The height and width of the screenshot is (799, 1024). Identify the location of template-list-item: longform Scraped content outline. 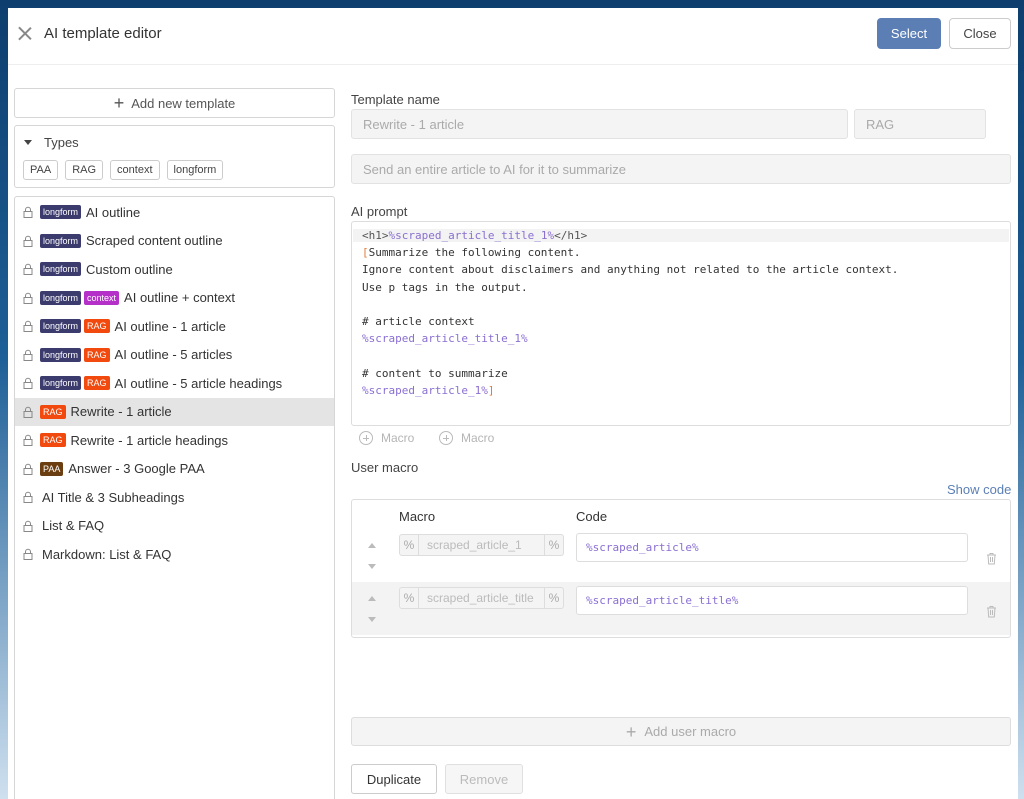
(174, 241).